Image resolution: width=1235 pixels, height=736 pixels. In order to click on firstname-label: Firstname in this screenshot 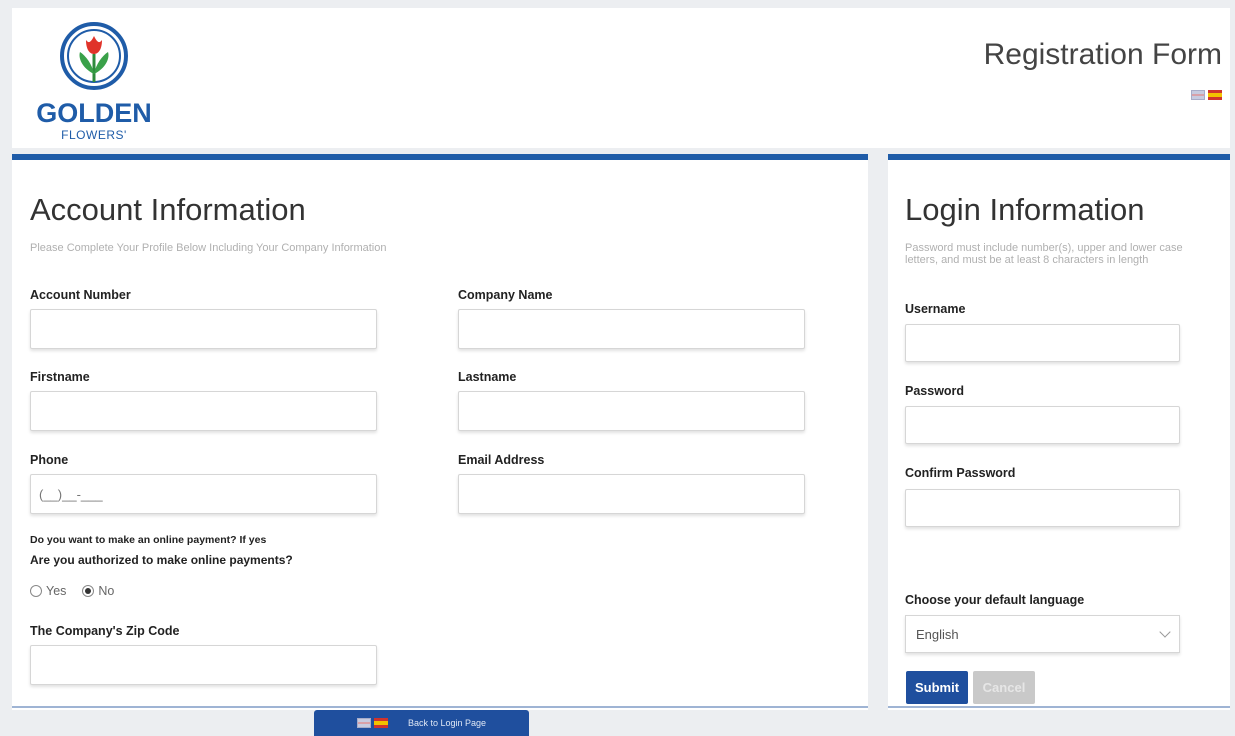, I will do `click(60, 377)`.